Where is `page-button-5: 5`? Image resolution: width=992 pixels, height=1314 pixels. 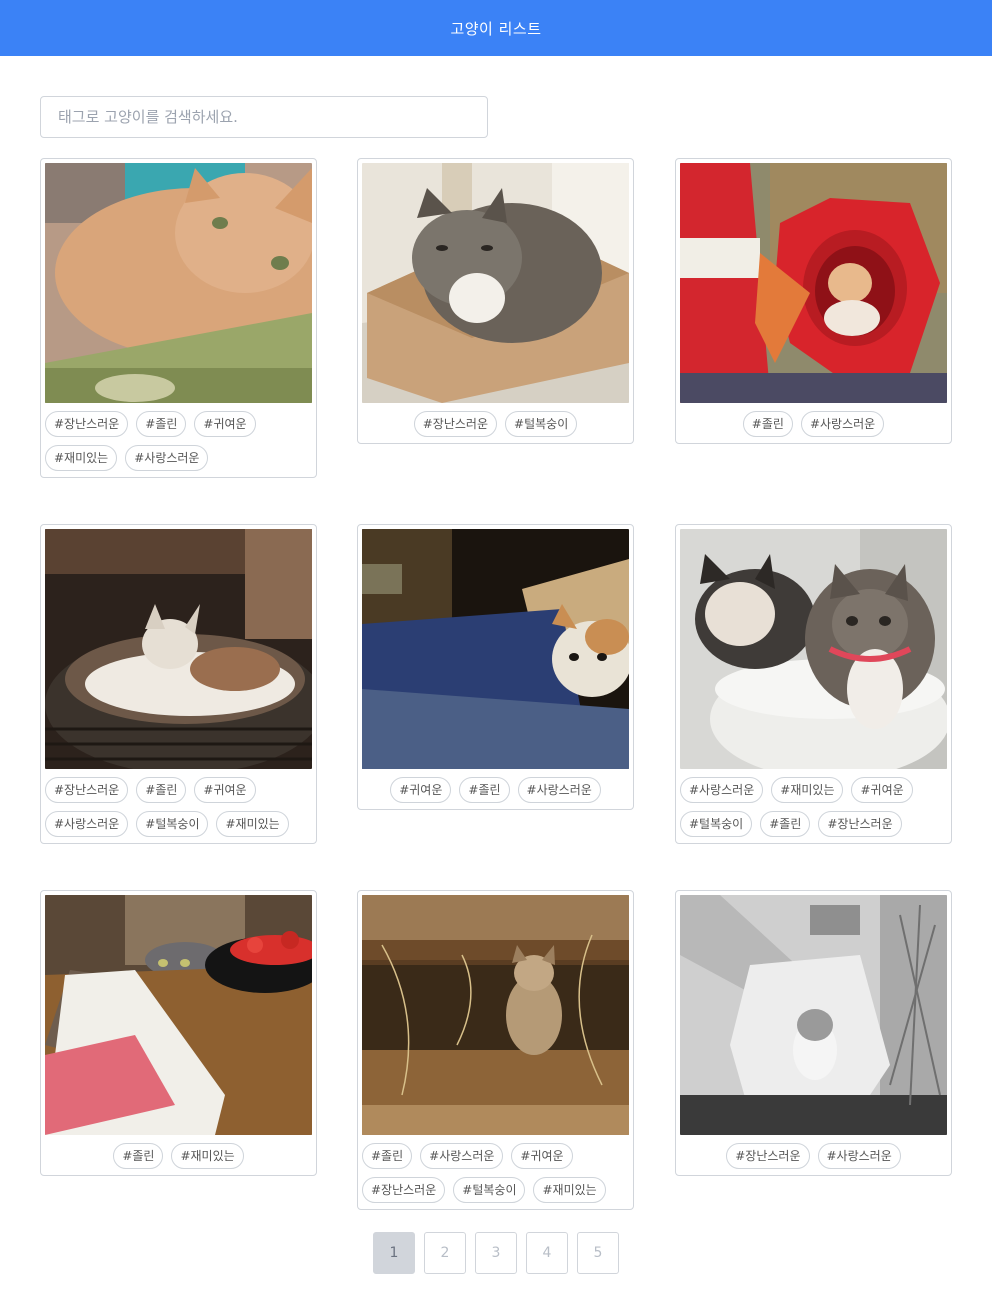 page-button-5: 5 is located at coordinates (598, 1253).